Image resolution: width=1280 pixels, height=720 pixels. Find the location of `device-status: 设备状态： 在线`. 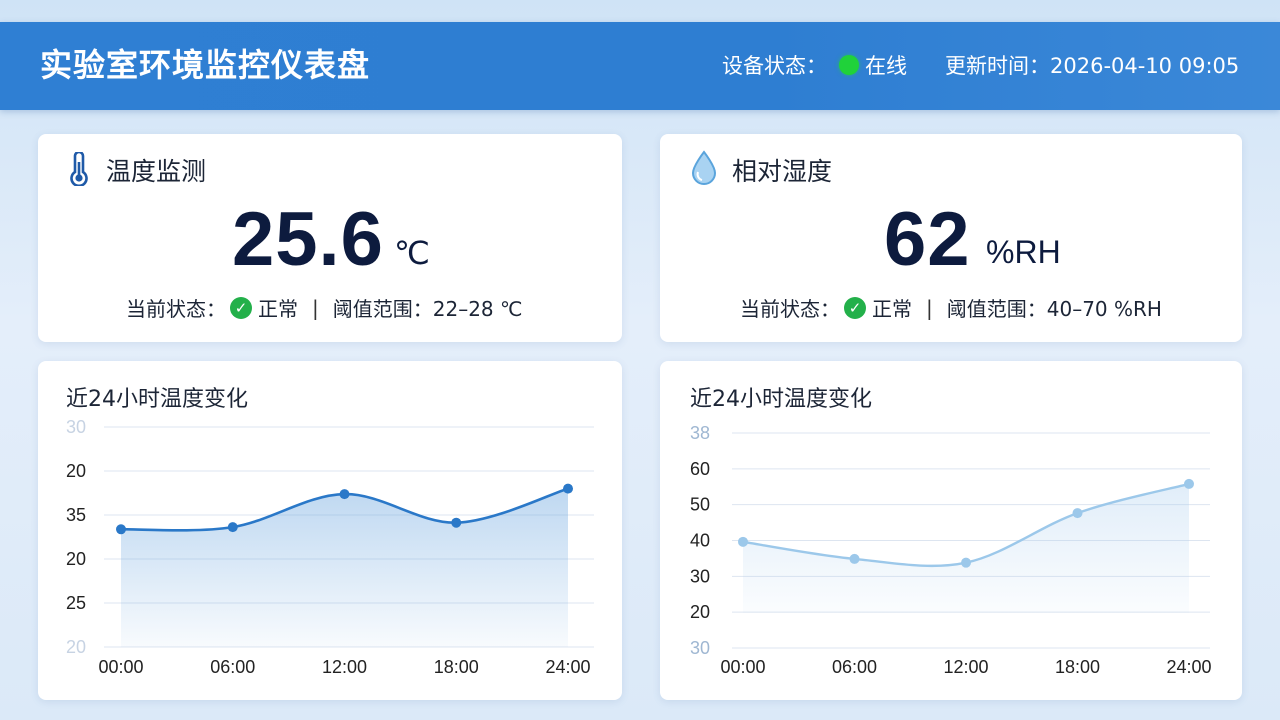

device-status: 设备状态： 在线 is located at coordinates (814, 65).